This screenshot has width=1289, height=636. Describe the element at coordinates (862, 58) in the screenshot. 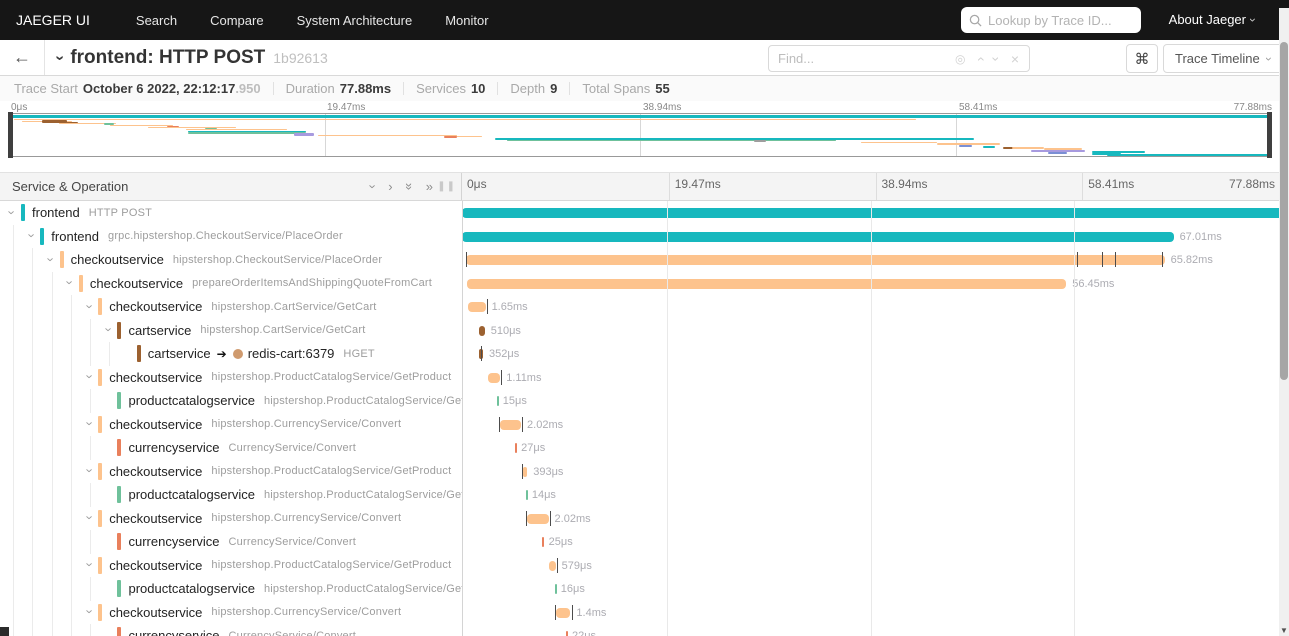

I see `find-input` at that location.